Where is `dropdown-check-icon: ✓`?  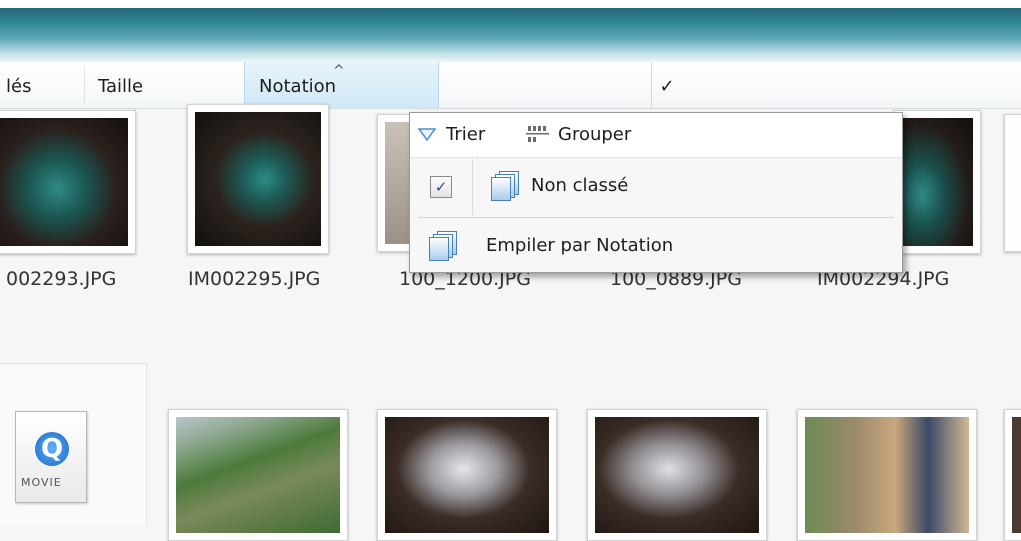
dropdown-check-icon: ✓ is located at coordinates (667, 86).